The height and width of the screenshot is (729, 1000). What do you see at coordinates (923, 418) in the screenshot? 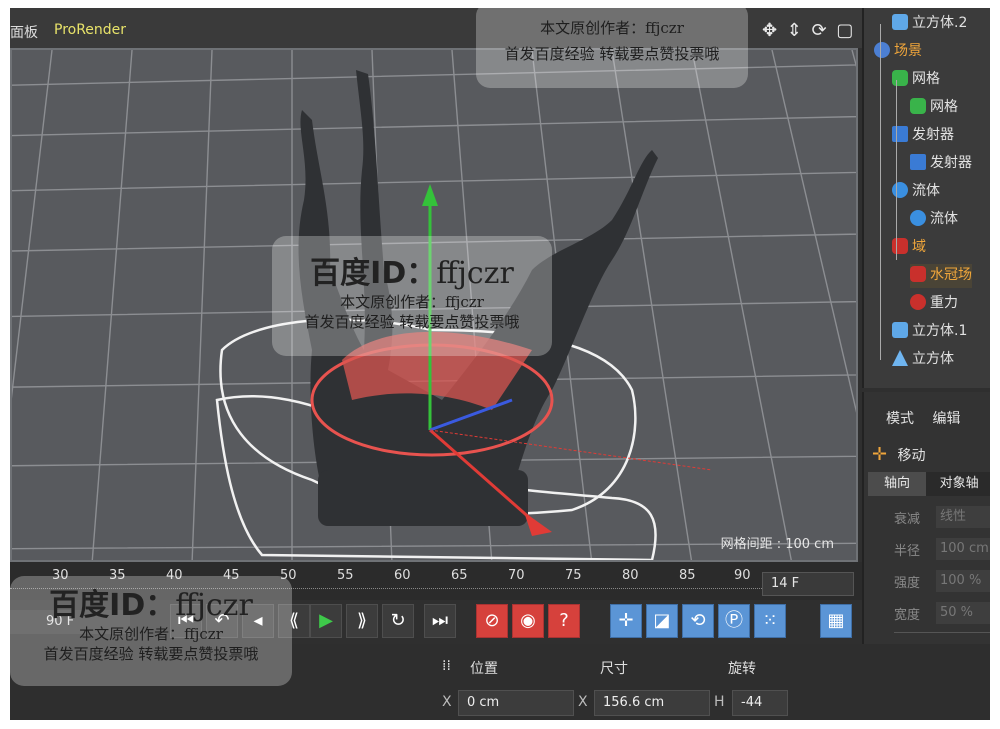
I see `attr-header: 模式 编辑` at bounding box center [923, 418].